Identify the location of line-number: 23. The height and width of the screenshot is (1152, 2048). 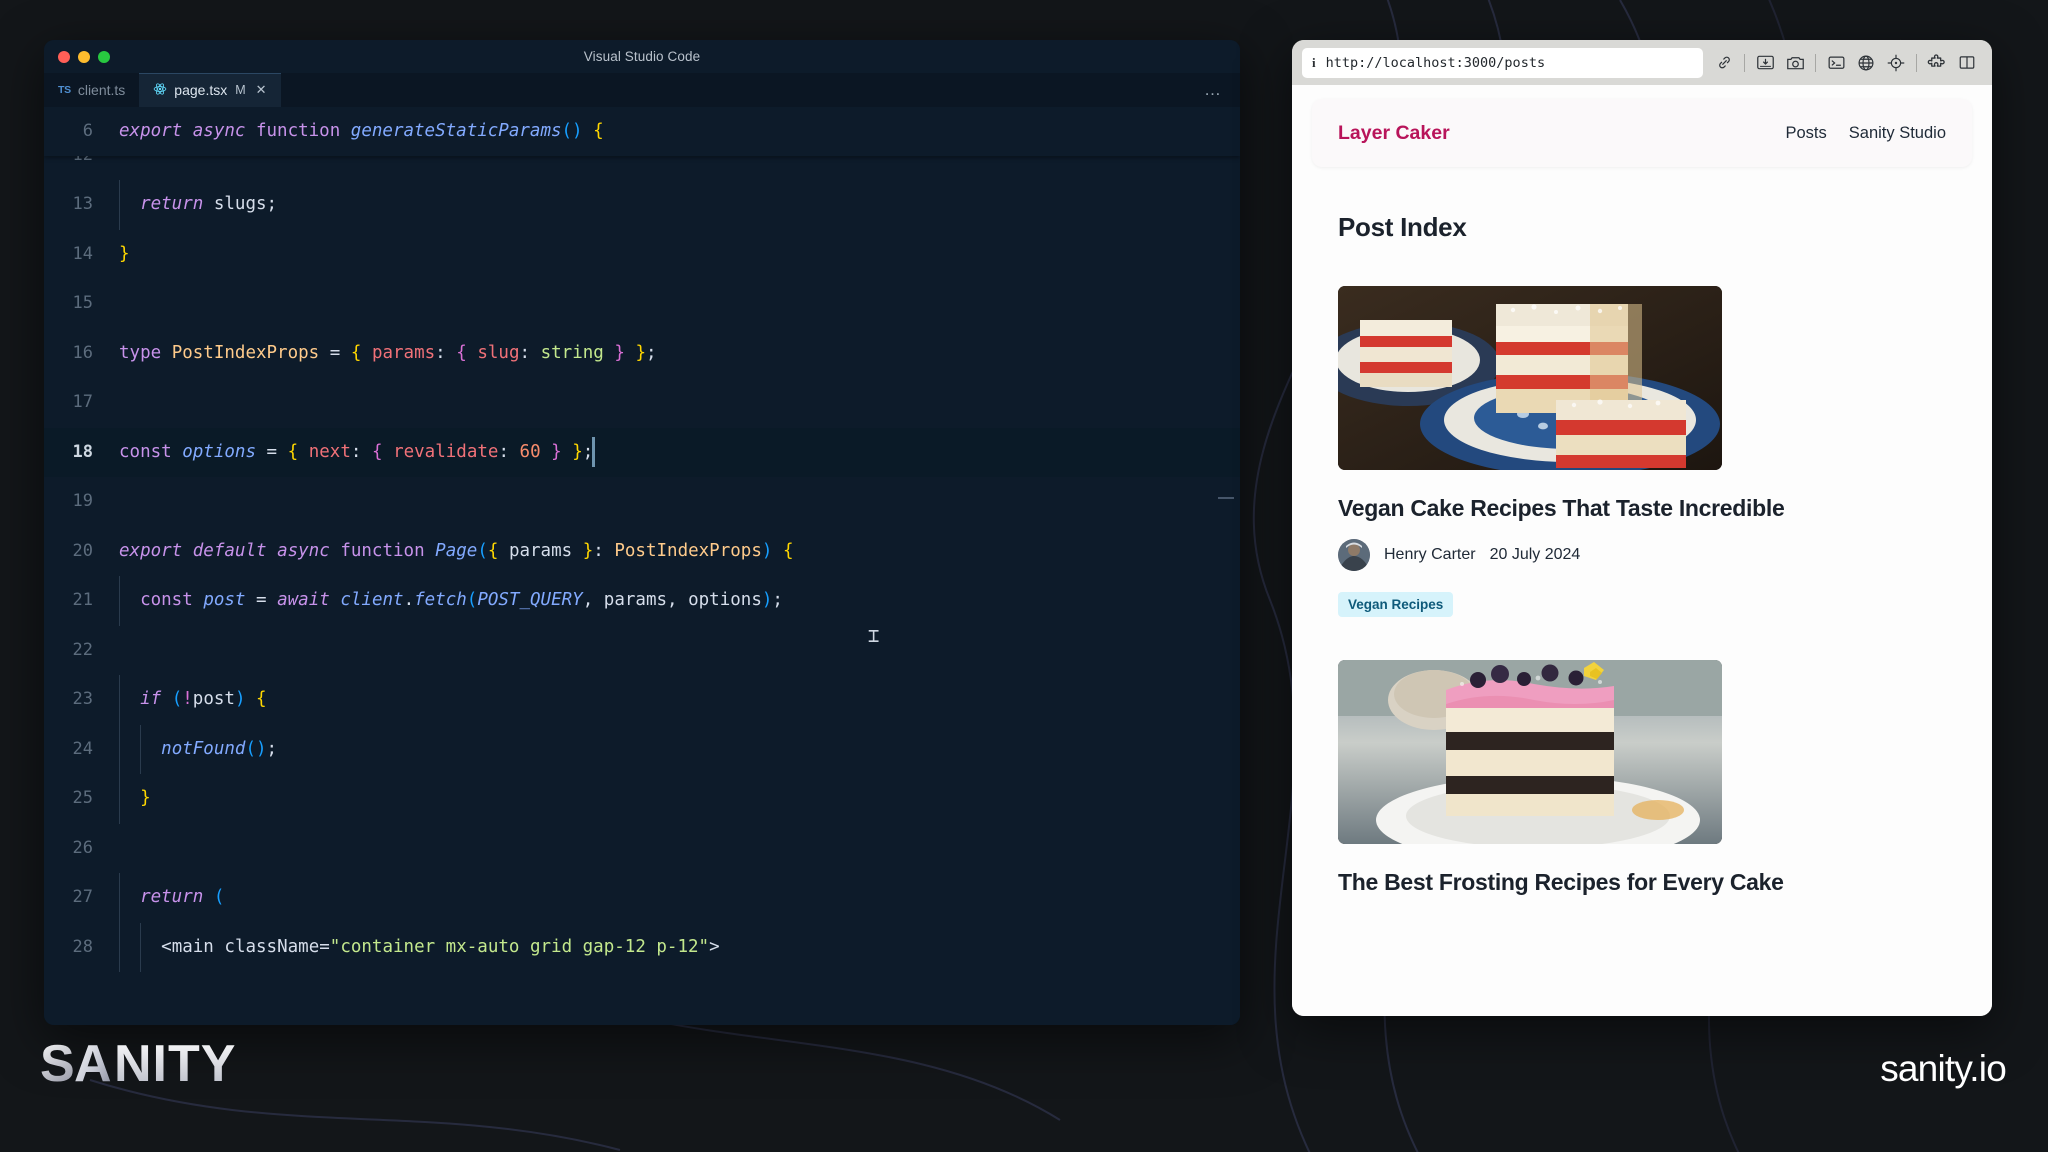
(82, 699).